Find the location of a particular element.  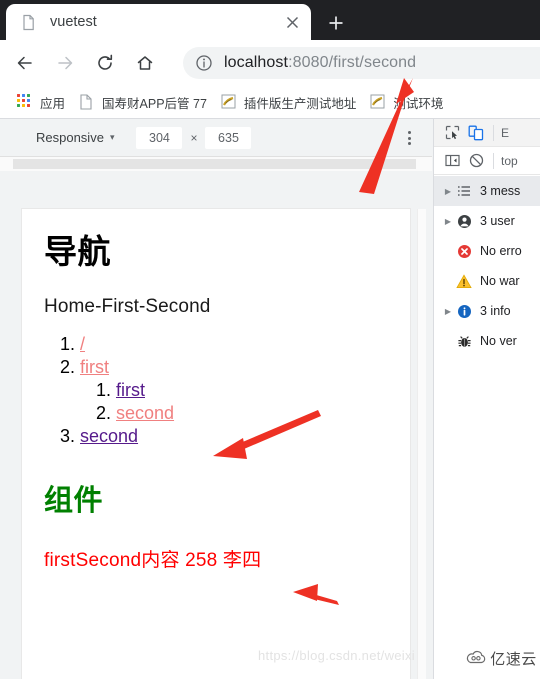

address-bar: localhost:8080/first/second is located at coordinates (361, 63).